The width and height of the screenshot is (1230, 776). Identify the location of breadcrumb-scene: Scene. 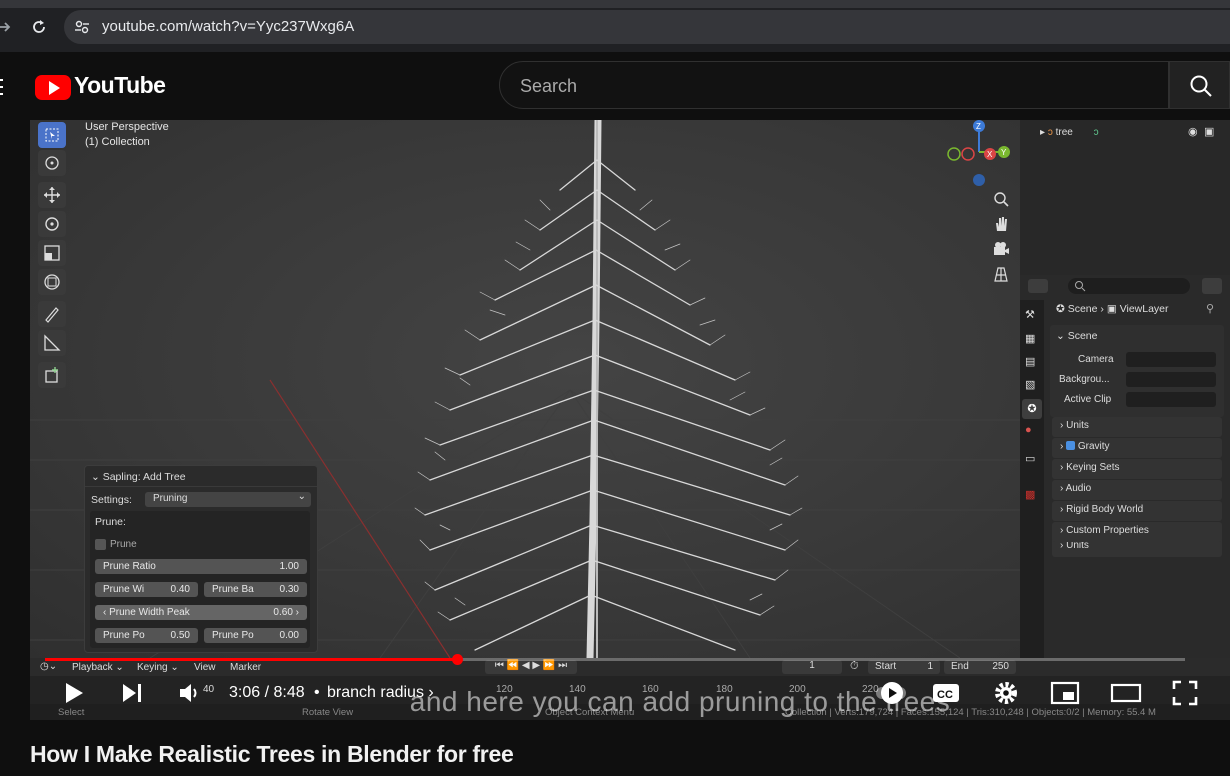
(1083, 309).